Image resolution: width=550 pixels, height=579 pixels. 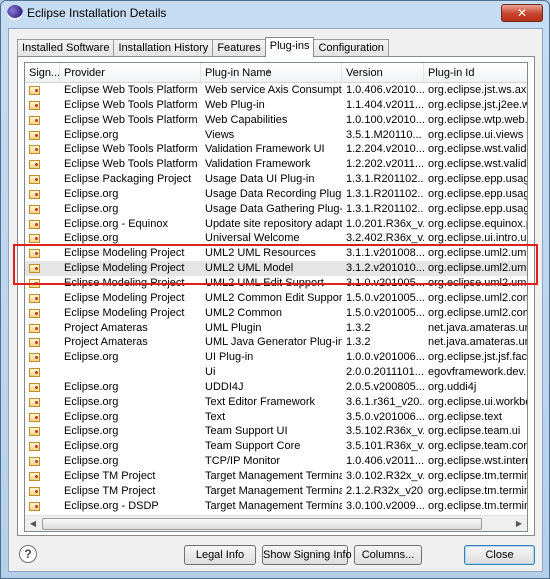 I want to click on version-cell: 1.3.2, so click(x=358, y=342).